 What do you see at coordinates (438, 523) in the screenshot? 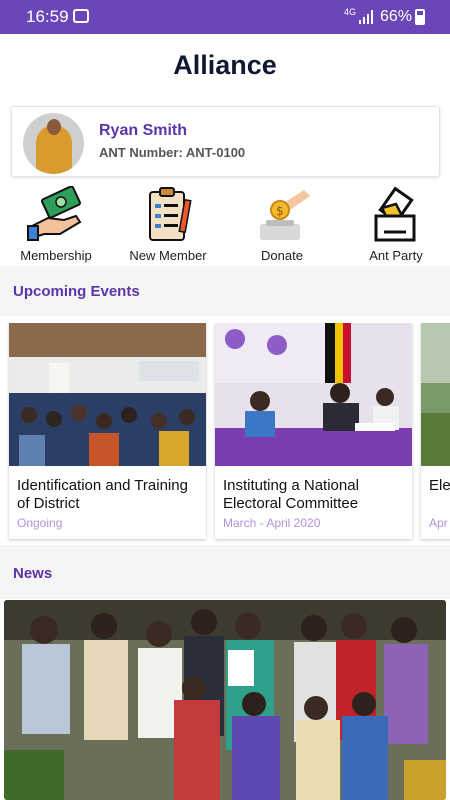
I see `event-date: Apr` at bounding box center [438, 523].